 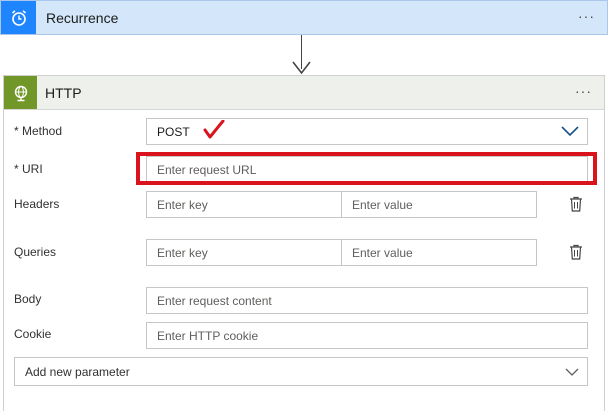 I want to click on down-arrow-icon, so click(x=301, y=68).